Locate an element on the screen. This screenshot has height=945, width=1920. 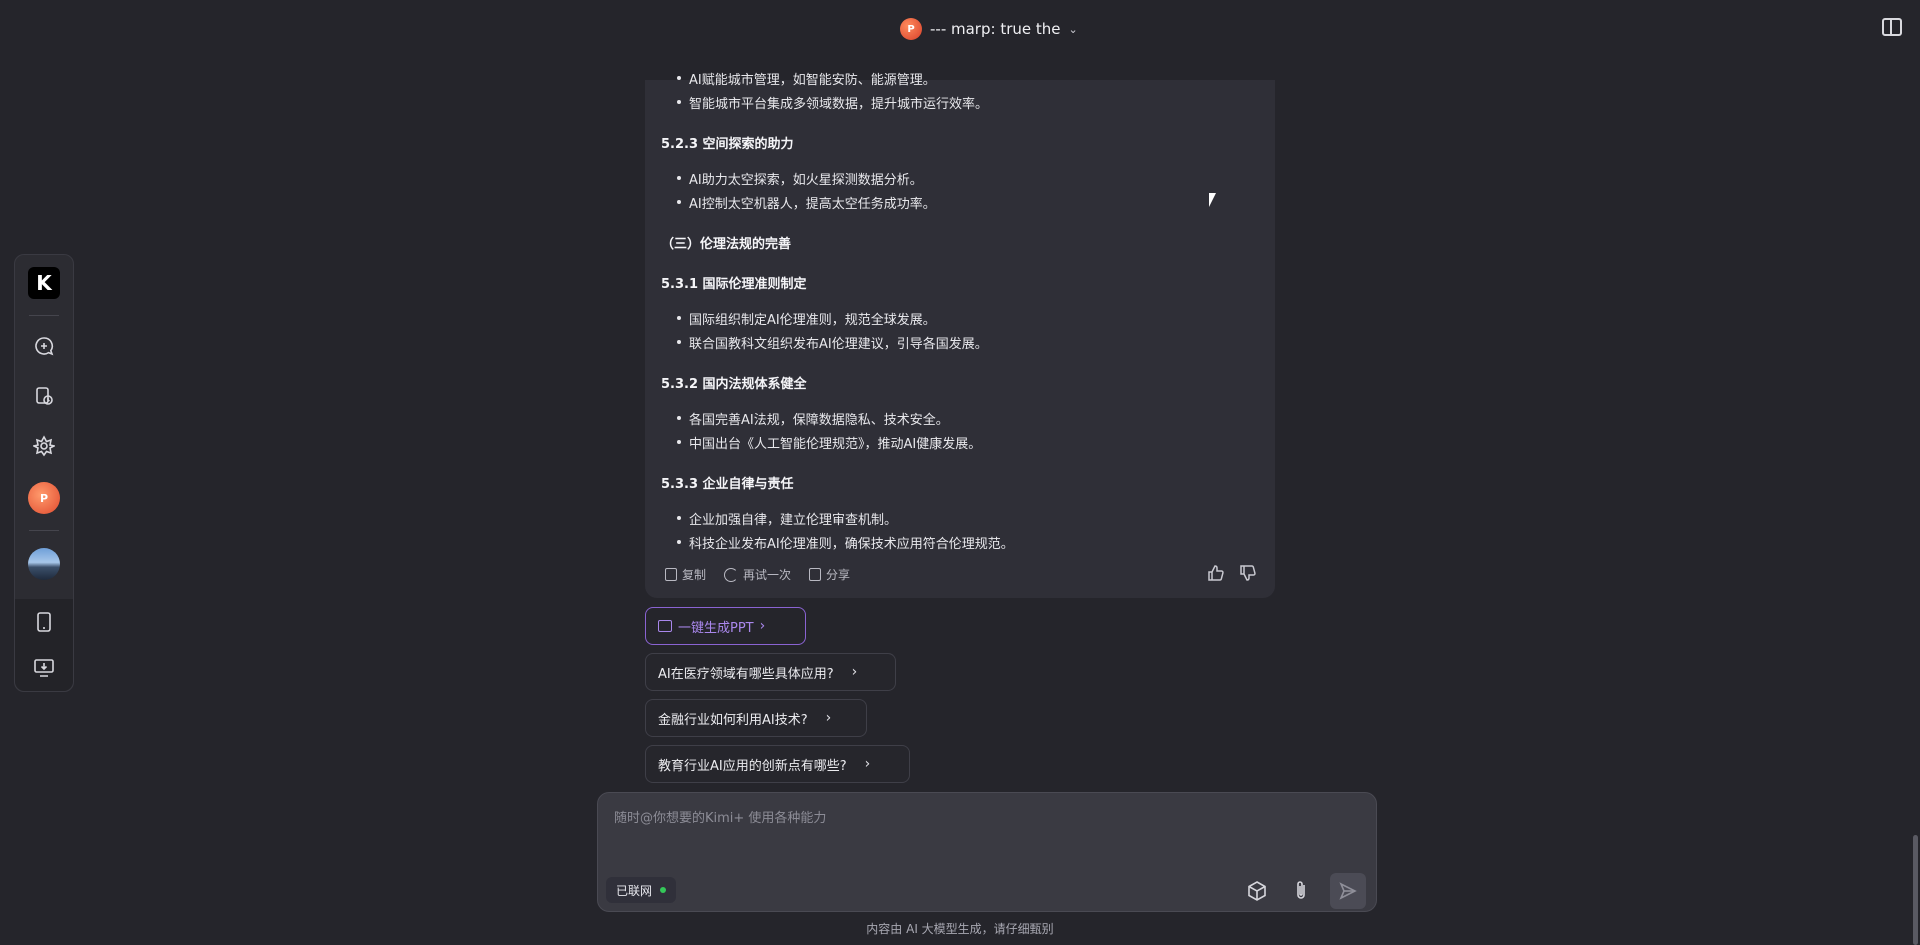
list-item: 中国出台《人工智能伦理规范》，推动AI健康发展。 is located at coordinates (828, 442).